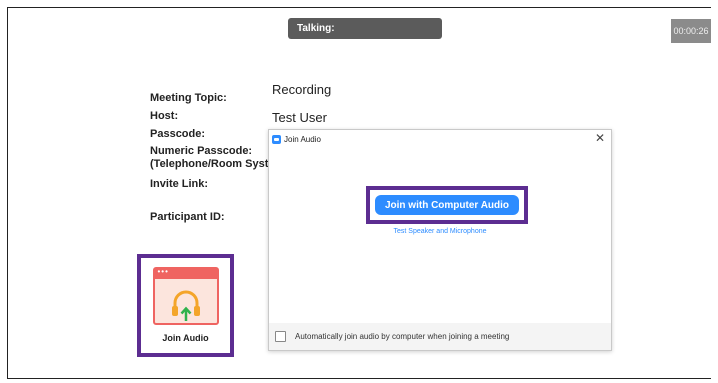 The height and width of the screenshot is (383, 718). Describe the element at coordinates (276, 139) in the screenshot. I see `zoom-app-icon` at that location.